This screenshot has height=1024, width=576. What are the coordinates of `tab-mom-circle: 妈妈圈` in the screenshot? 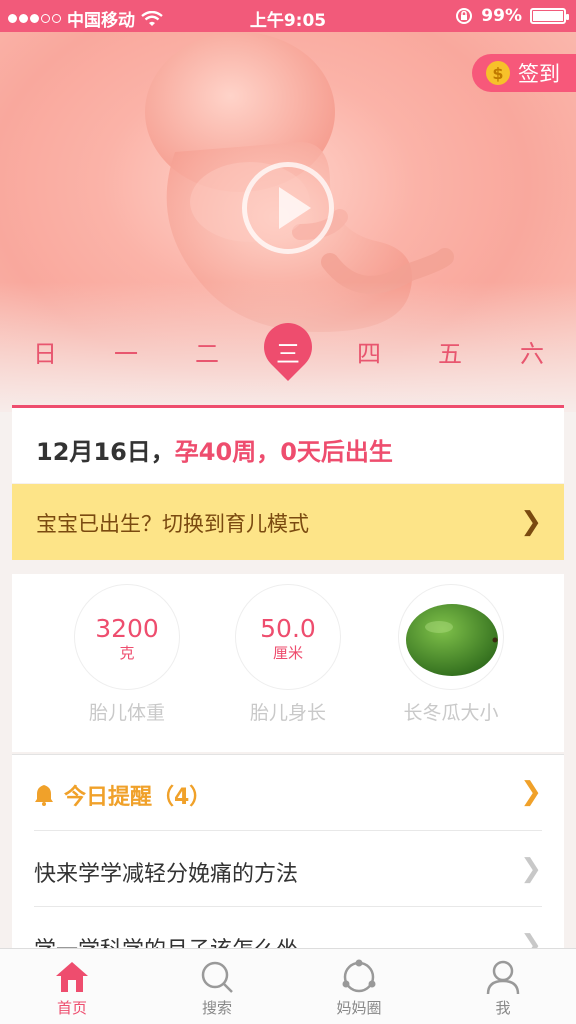 It's located at (359, 987).